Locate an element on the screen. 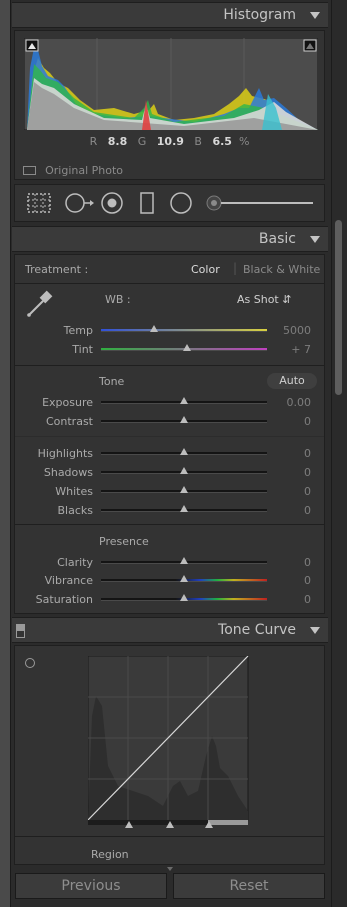  panel-end-marker-icon is located at coordinates (170, 869).